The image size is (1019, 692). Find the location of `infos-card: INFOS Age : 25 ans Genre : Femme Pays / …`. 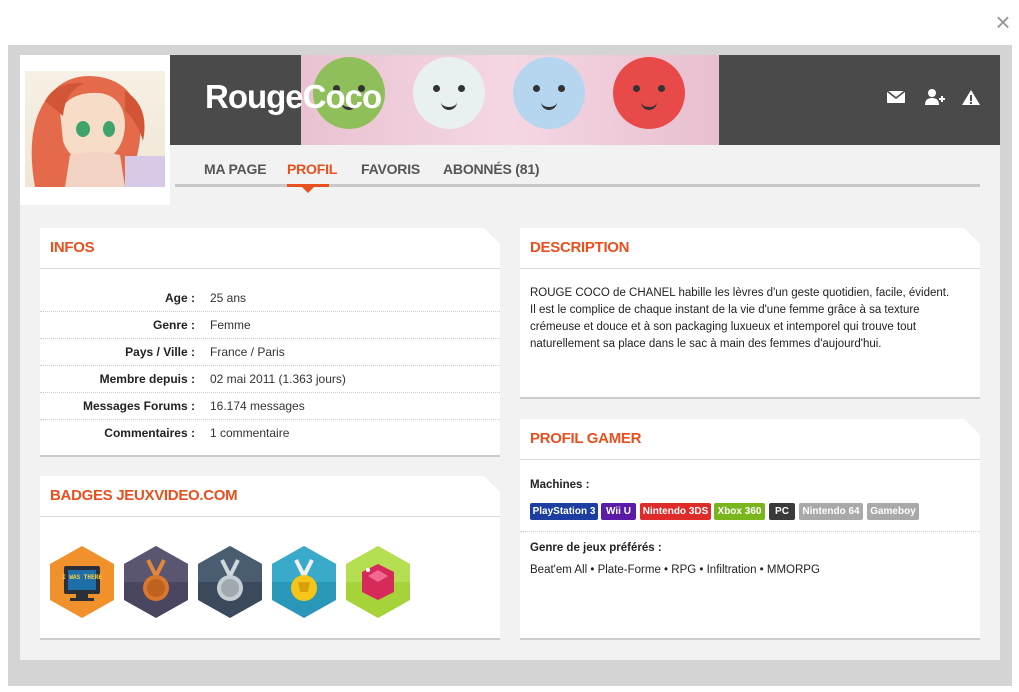

infos-card: INFOS Age : 25 ans Genre : Femme Pays / … is located at coordinates (270, 342).